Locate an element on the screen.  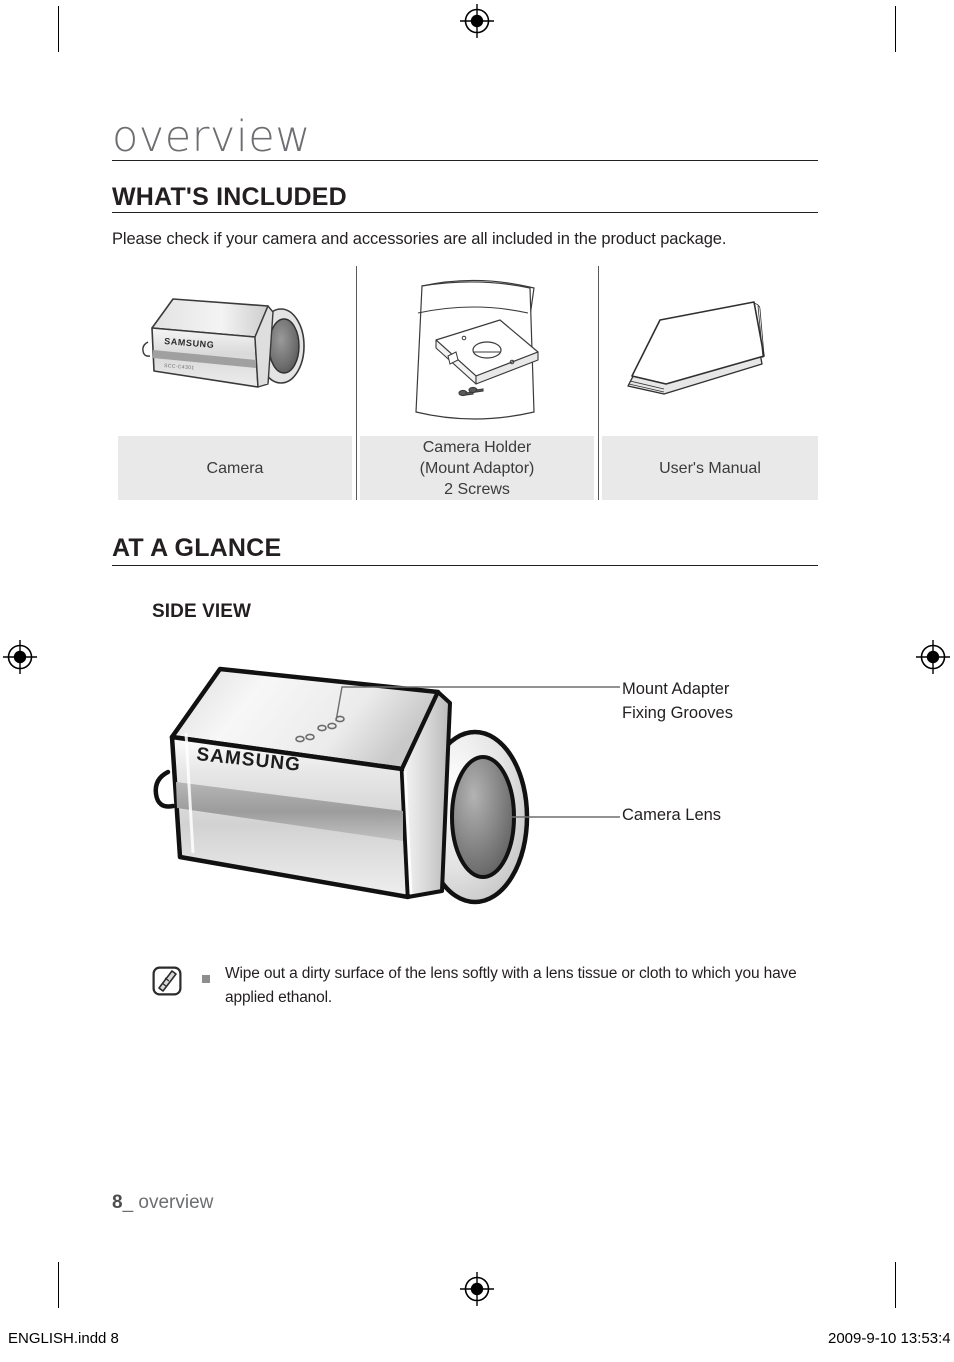
folio-page-number: 8 is located at coordinates (117, 1202).